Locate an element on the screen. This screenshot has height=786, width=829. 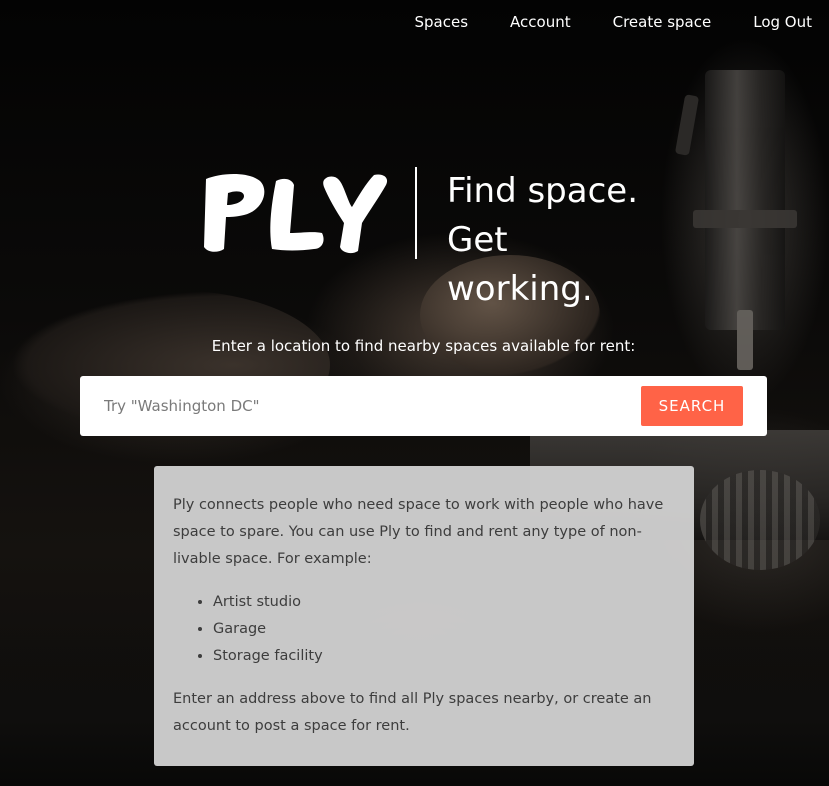
tagline-line-2: Get working. is located at coordinates (520, 264).